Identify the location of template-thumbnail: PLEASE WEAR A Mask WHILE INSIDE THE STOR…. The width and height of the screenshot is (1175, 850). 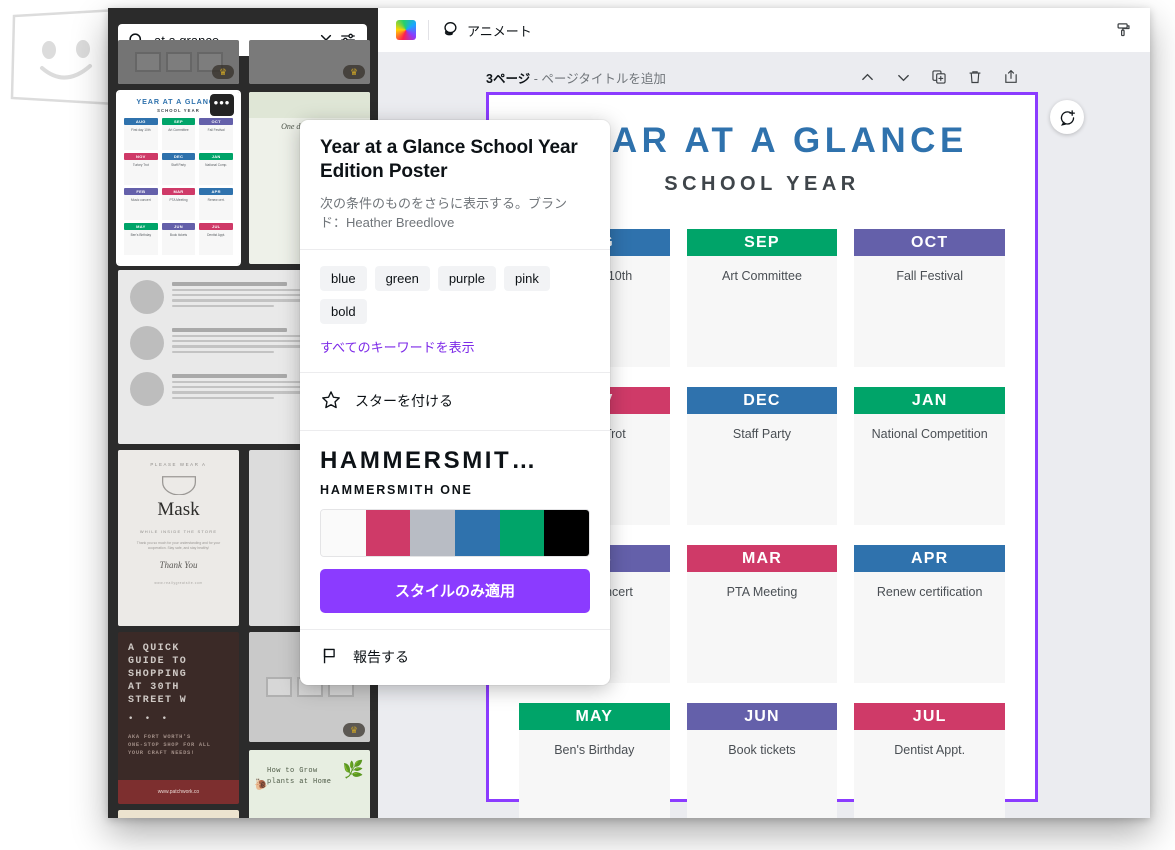
(178, 538).